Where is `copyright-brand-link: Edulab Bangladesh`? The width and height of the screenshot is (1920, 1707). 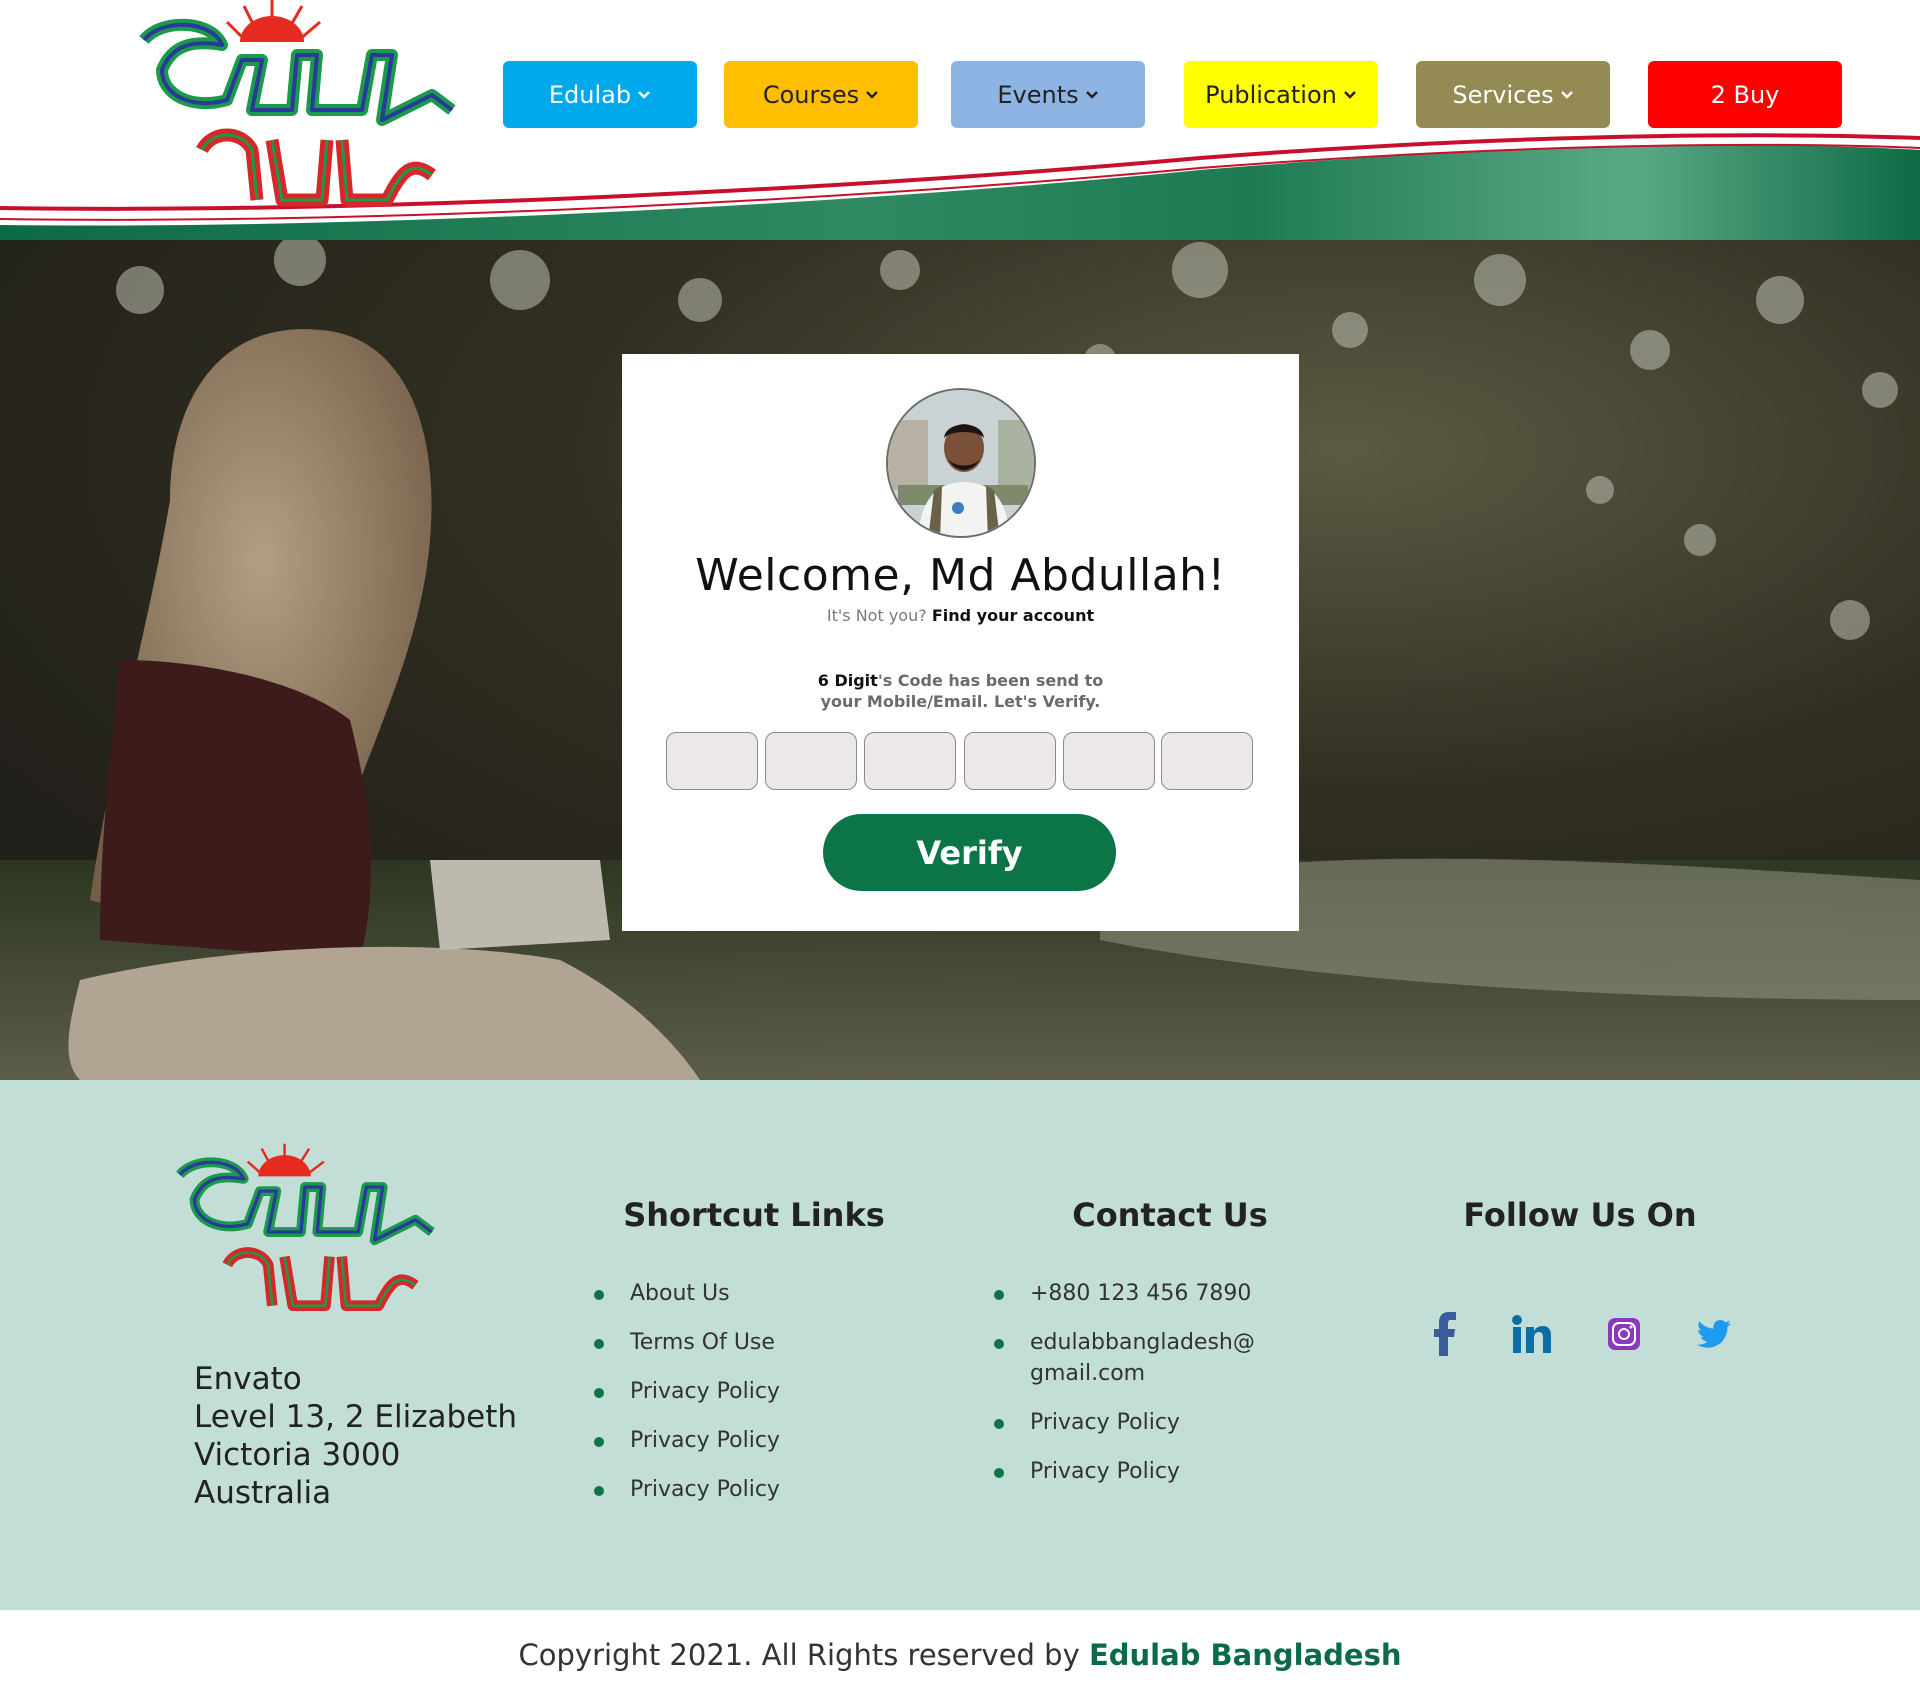 copyright-brand-link: Edulab Bangladesh is located at coordinates (1245, 1655).